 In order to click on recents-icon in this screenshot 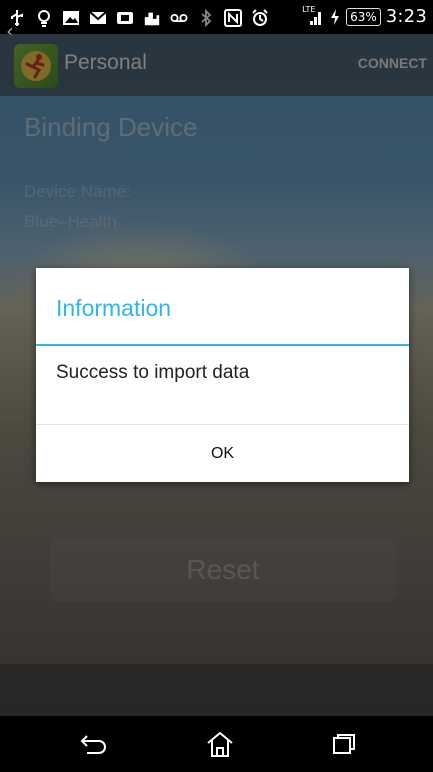, I will do `click(344, 744)`.